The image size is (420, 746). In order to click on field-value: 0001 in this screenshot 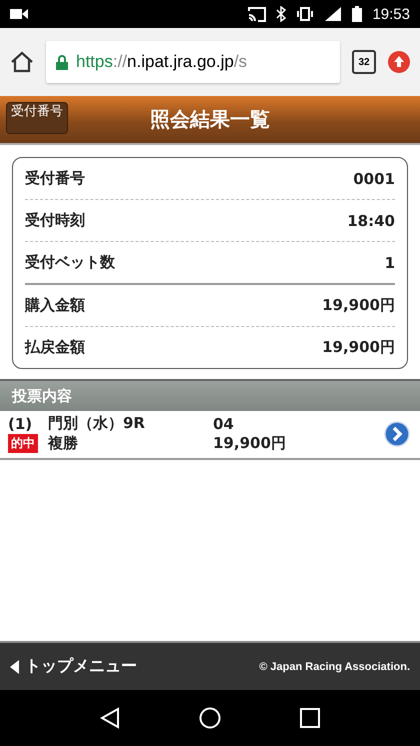, I will do `click(374, 179)`.